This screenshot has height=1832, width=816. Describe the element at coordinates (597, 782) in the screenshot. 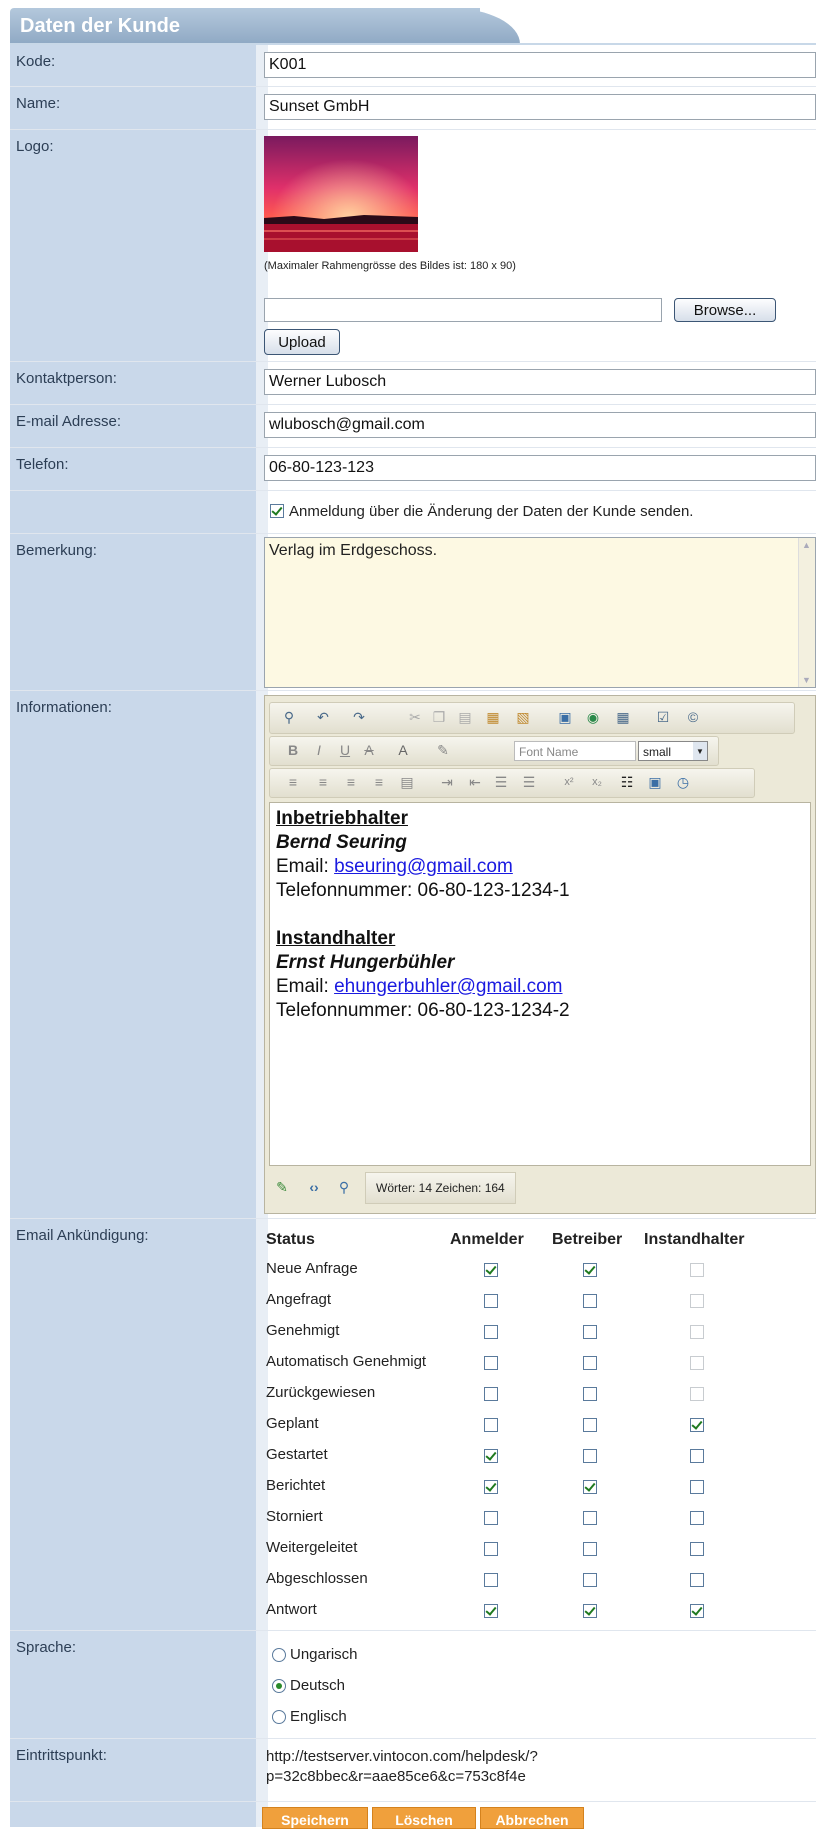

I see `subscript-icon: x₂` at that location.